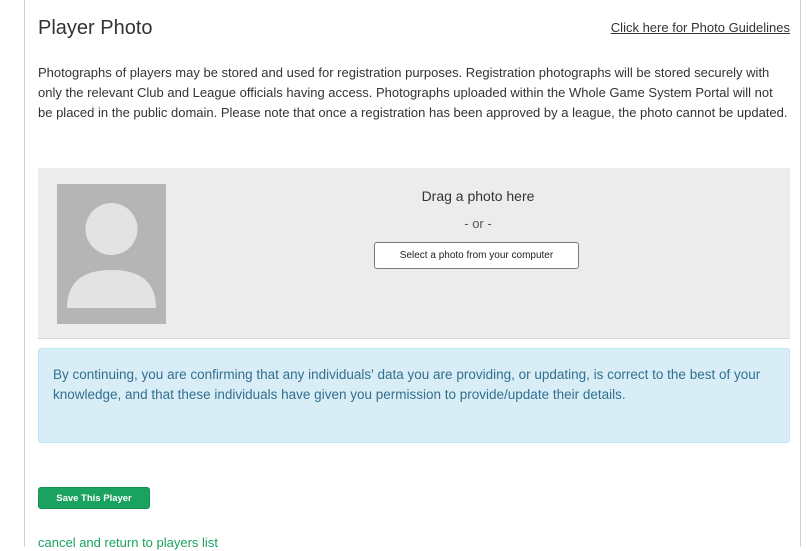  What do you see at coordinates (700, 27) in the screenshot?
I see `photo-guidelines-link: Click here for Photo Guidelines` at bounding box center [700, 27].